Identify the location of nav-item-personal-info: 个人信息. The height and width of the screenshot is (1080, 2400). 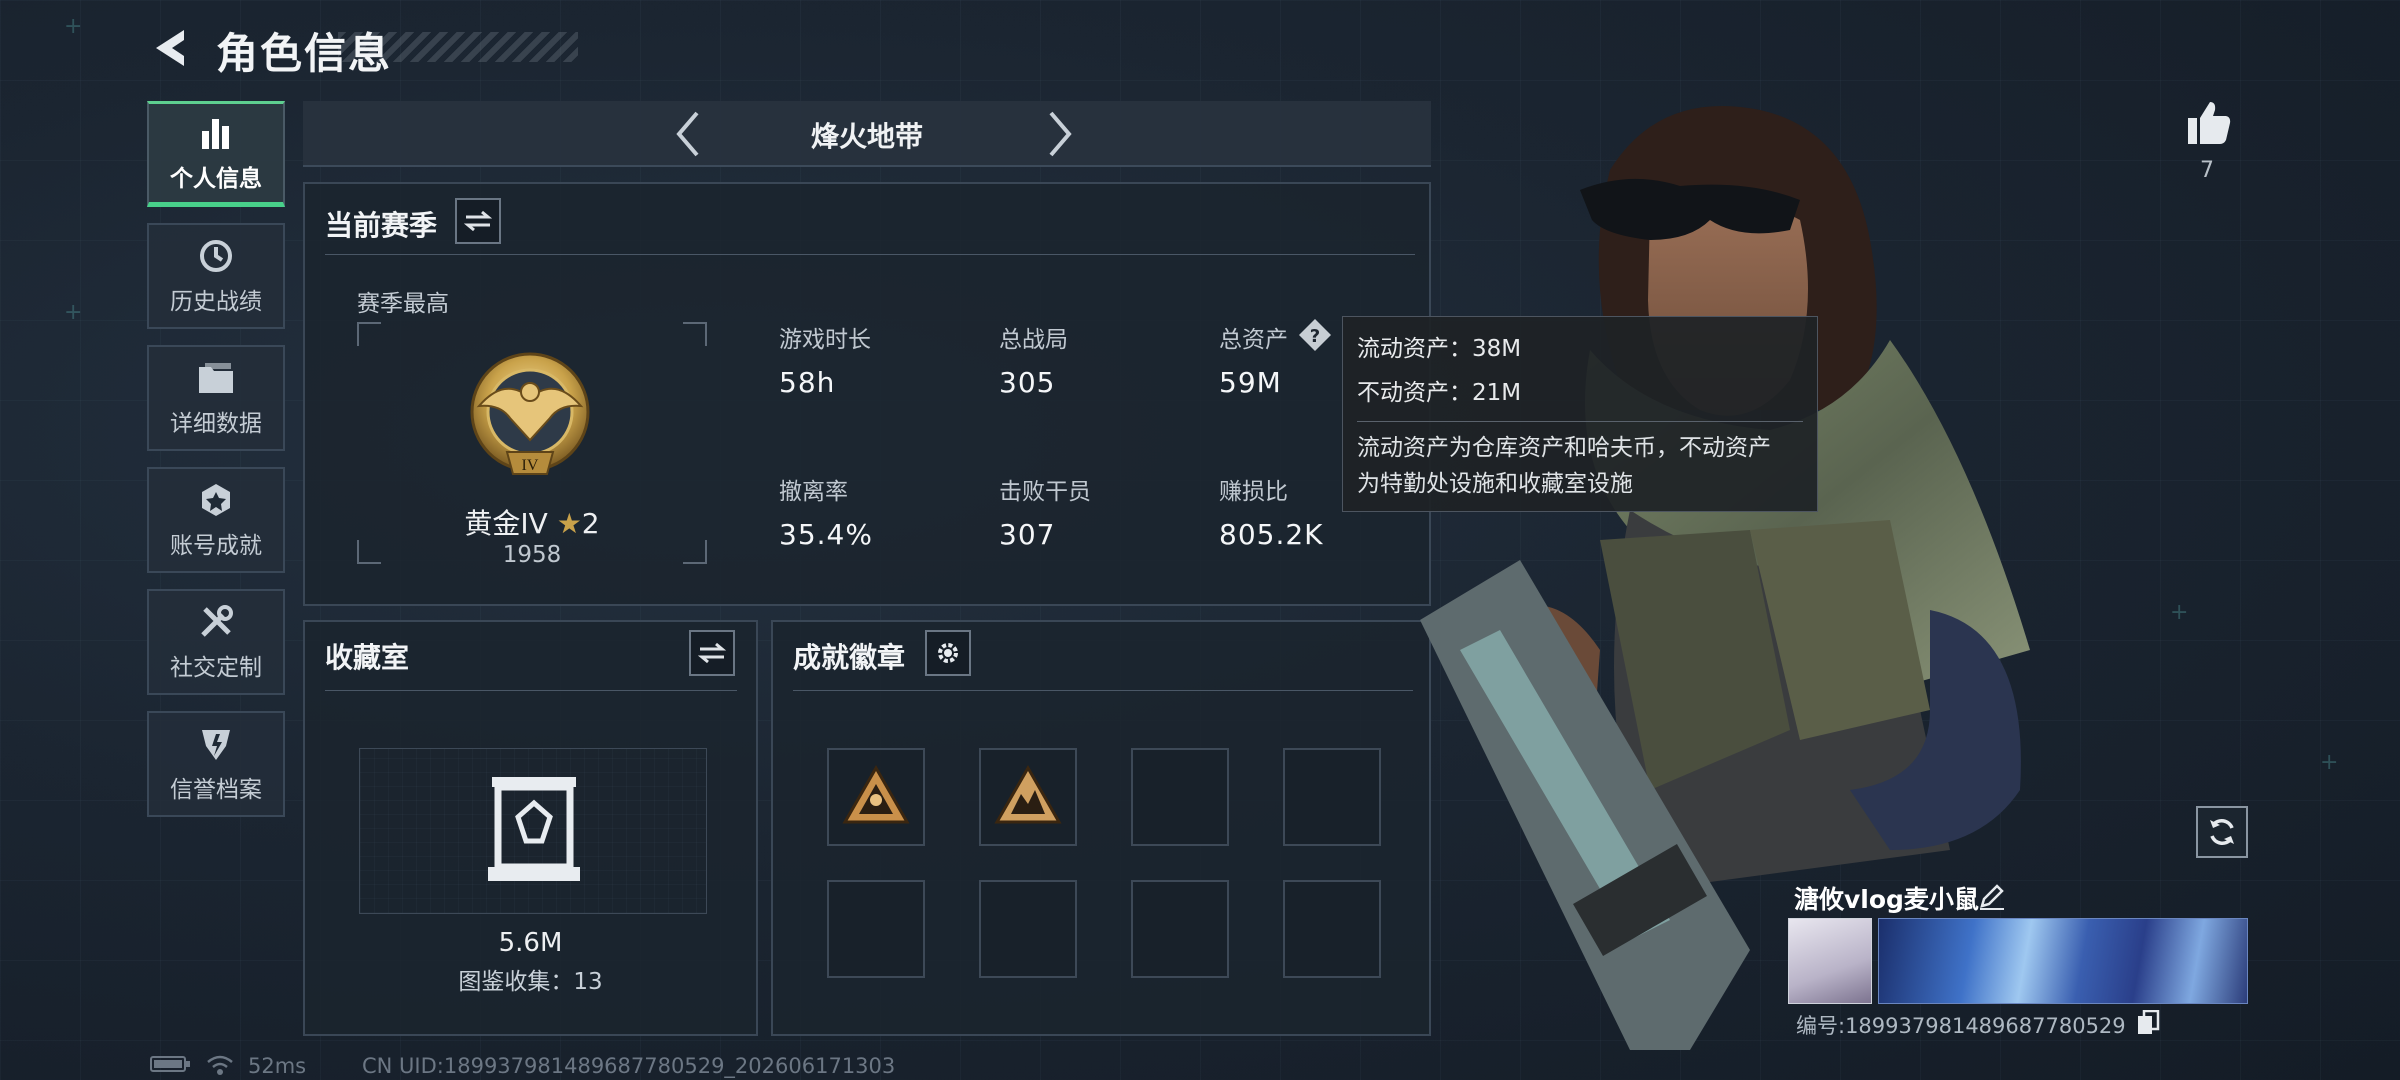
(216, 154).